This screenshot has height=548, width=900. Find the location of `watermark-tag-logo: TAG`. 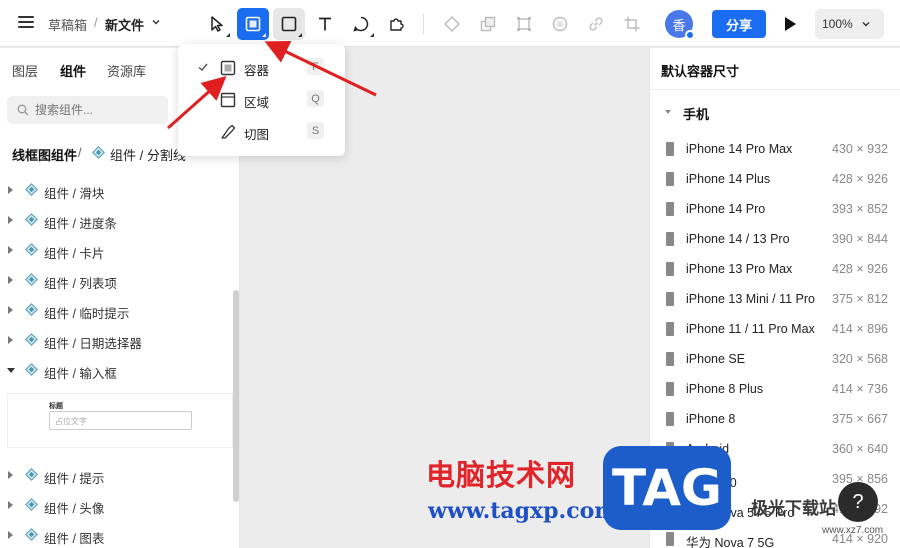

watermark-tag-logo: TAG is located at coordinates (667, 488).